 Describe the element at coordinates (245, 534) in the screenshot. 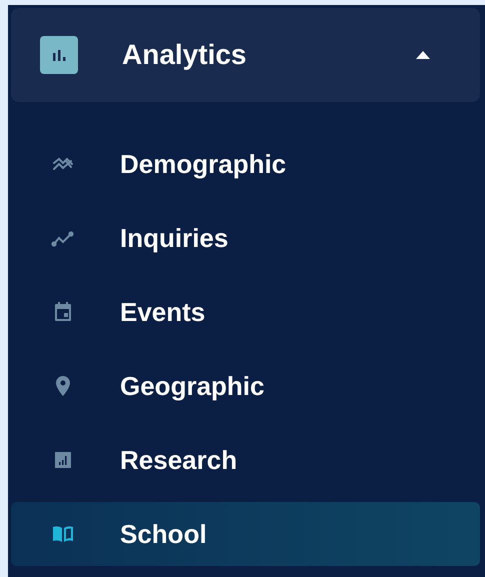

I see `sidebar-item: School` at that location.